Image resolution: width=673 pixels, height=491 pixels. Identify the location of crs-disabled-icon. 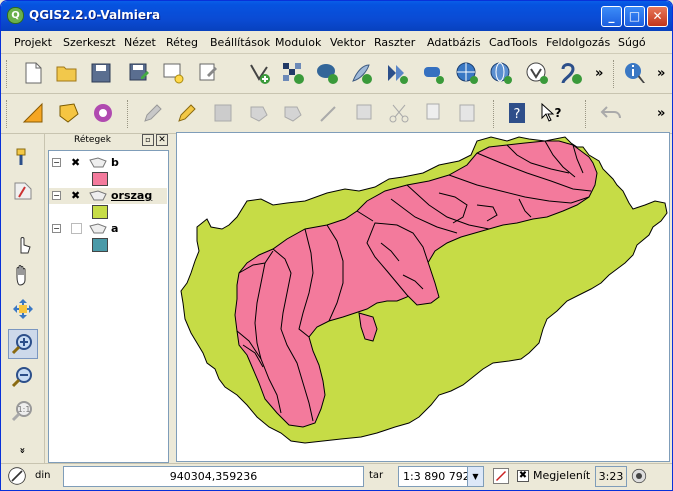
(501, 476).